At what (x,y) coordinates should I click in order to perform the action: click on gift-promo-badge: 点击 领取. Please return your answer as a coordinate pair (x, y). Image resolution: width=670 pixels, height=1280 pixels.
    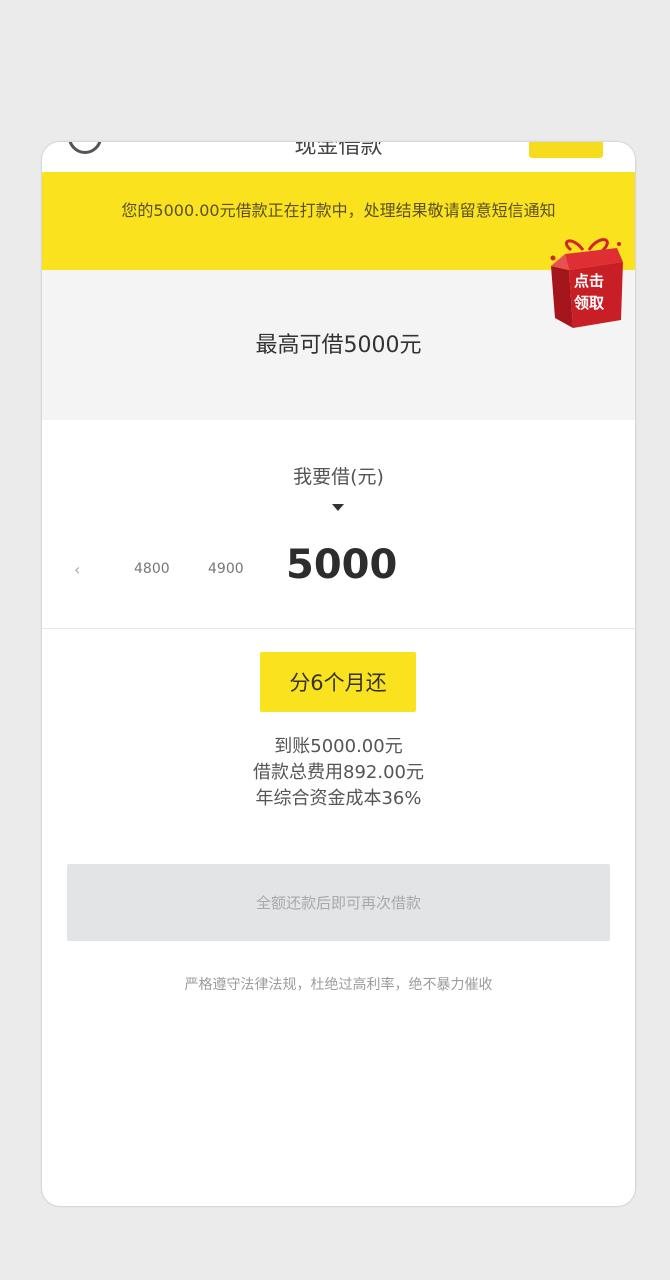
    Looking at the image, I should click on (586, 278).